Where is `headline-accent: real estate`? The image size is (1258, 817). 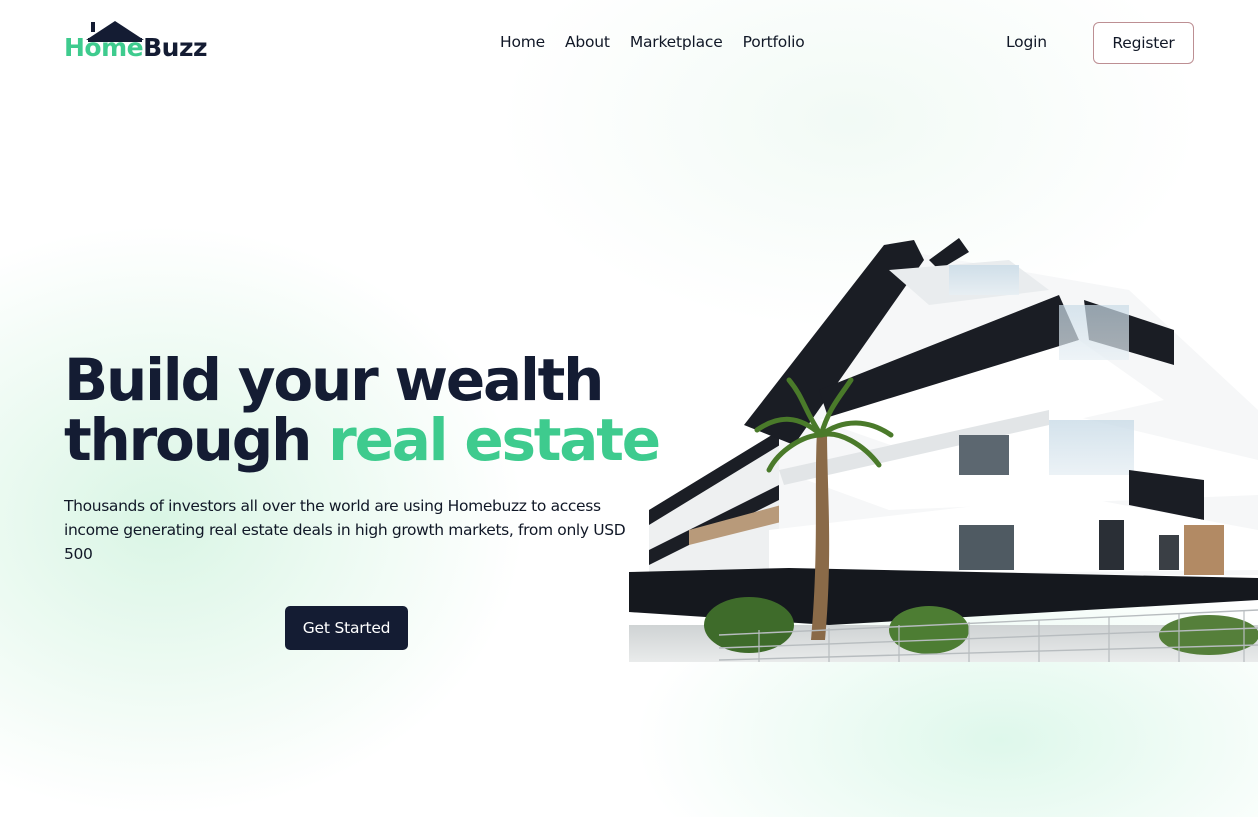
headline-accent: real estate is located at coordinates (494, 440).